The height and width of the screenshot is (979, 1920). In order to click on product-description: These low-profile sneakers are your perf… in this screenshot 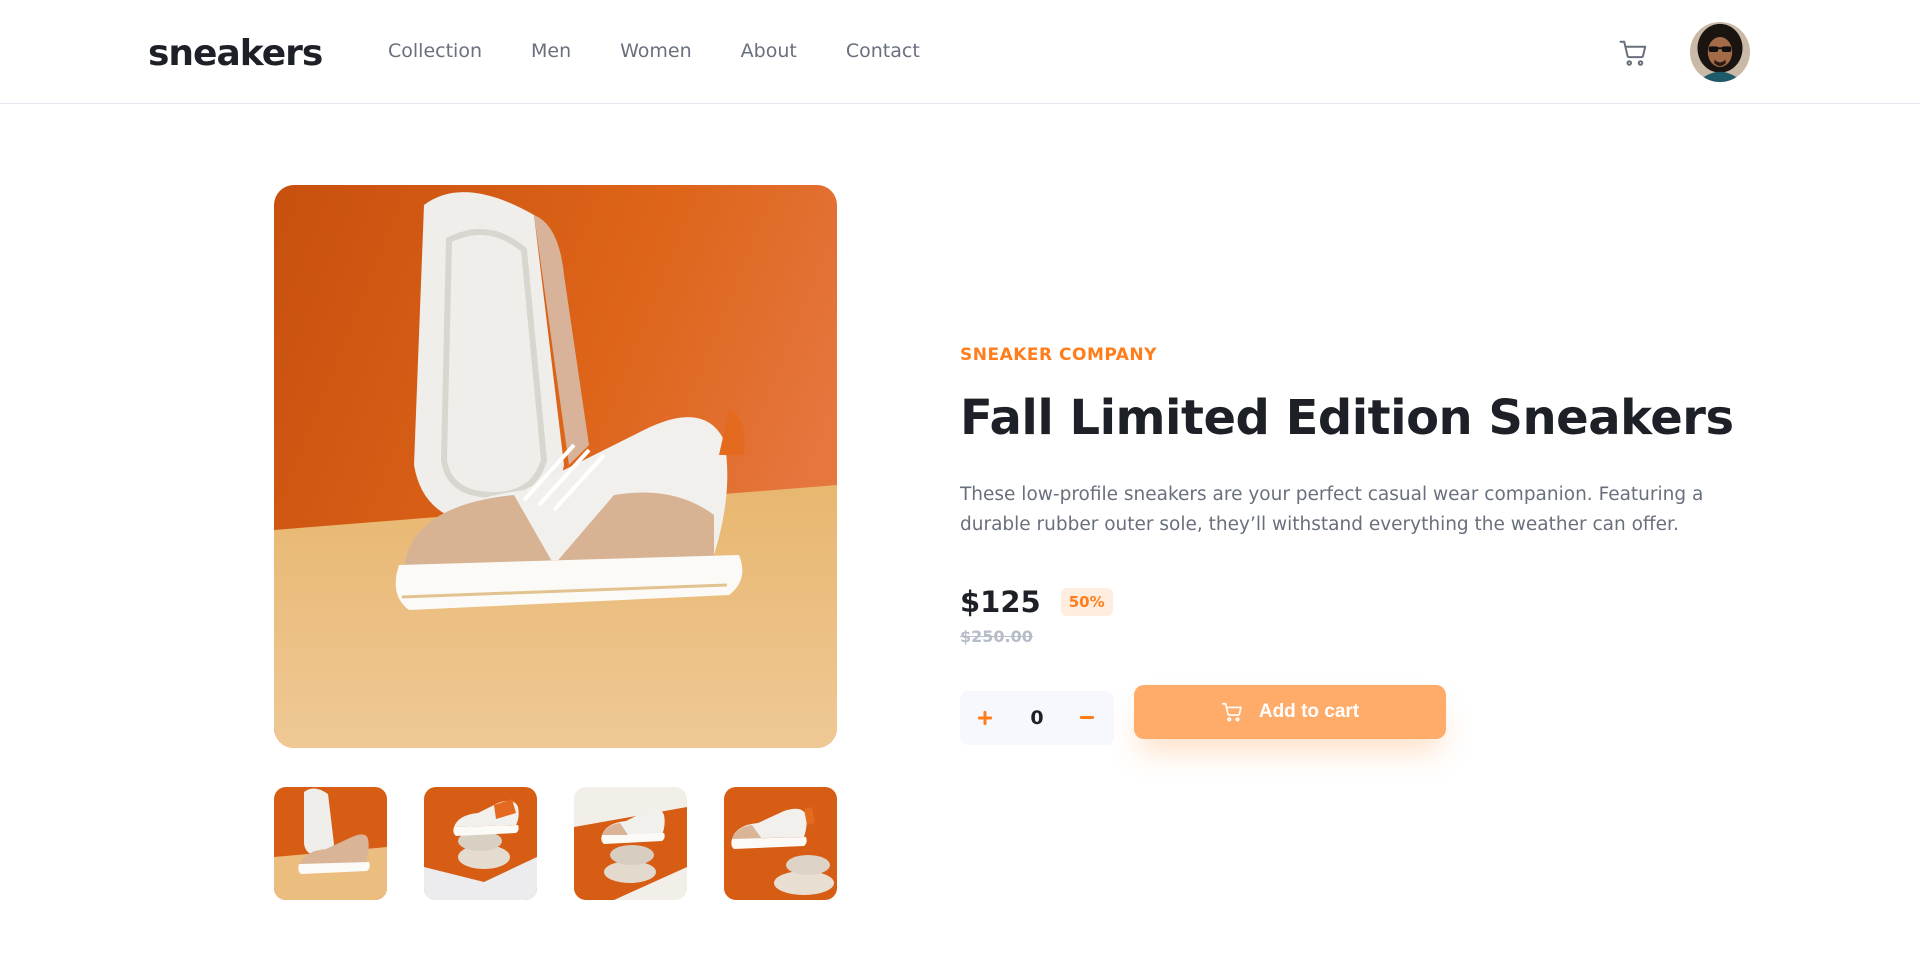, I will do `click(1332, 509)`.